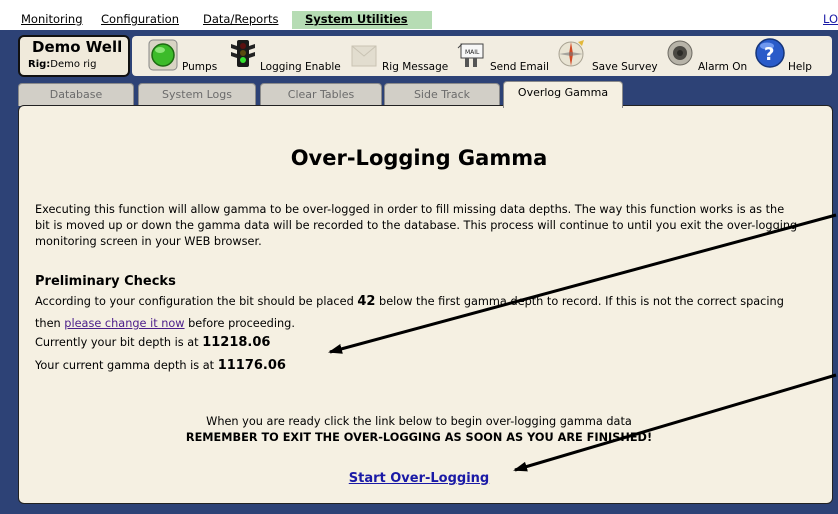  I want to click on well-info-box: Demo Well Rig:Demo rig, so click(74, 56).